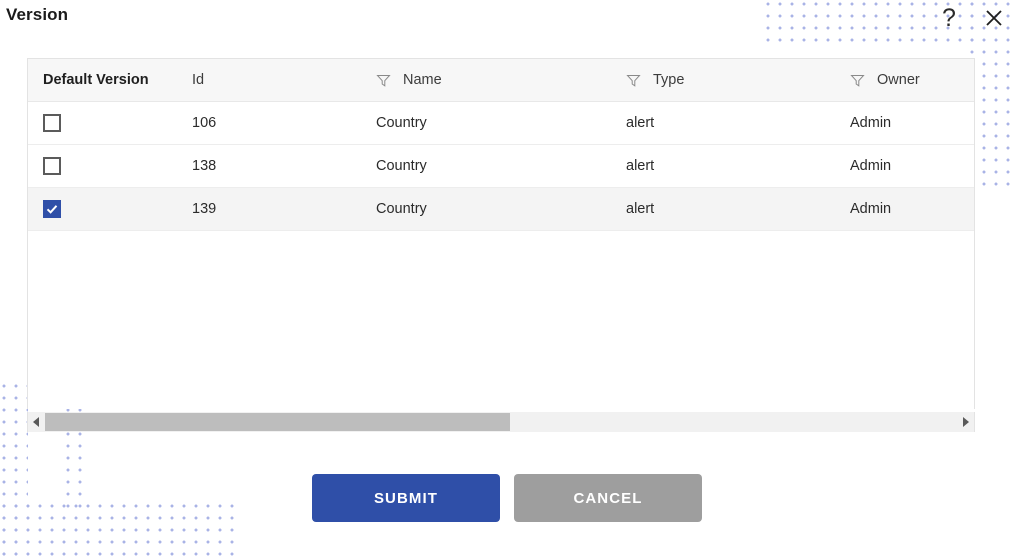 The width and height of the screenshot is (1014, 558). What do you see at coordinates (204, 123) in the screenshot?
I see `cell-id: 106` at bounding box center [204, 123].